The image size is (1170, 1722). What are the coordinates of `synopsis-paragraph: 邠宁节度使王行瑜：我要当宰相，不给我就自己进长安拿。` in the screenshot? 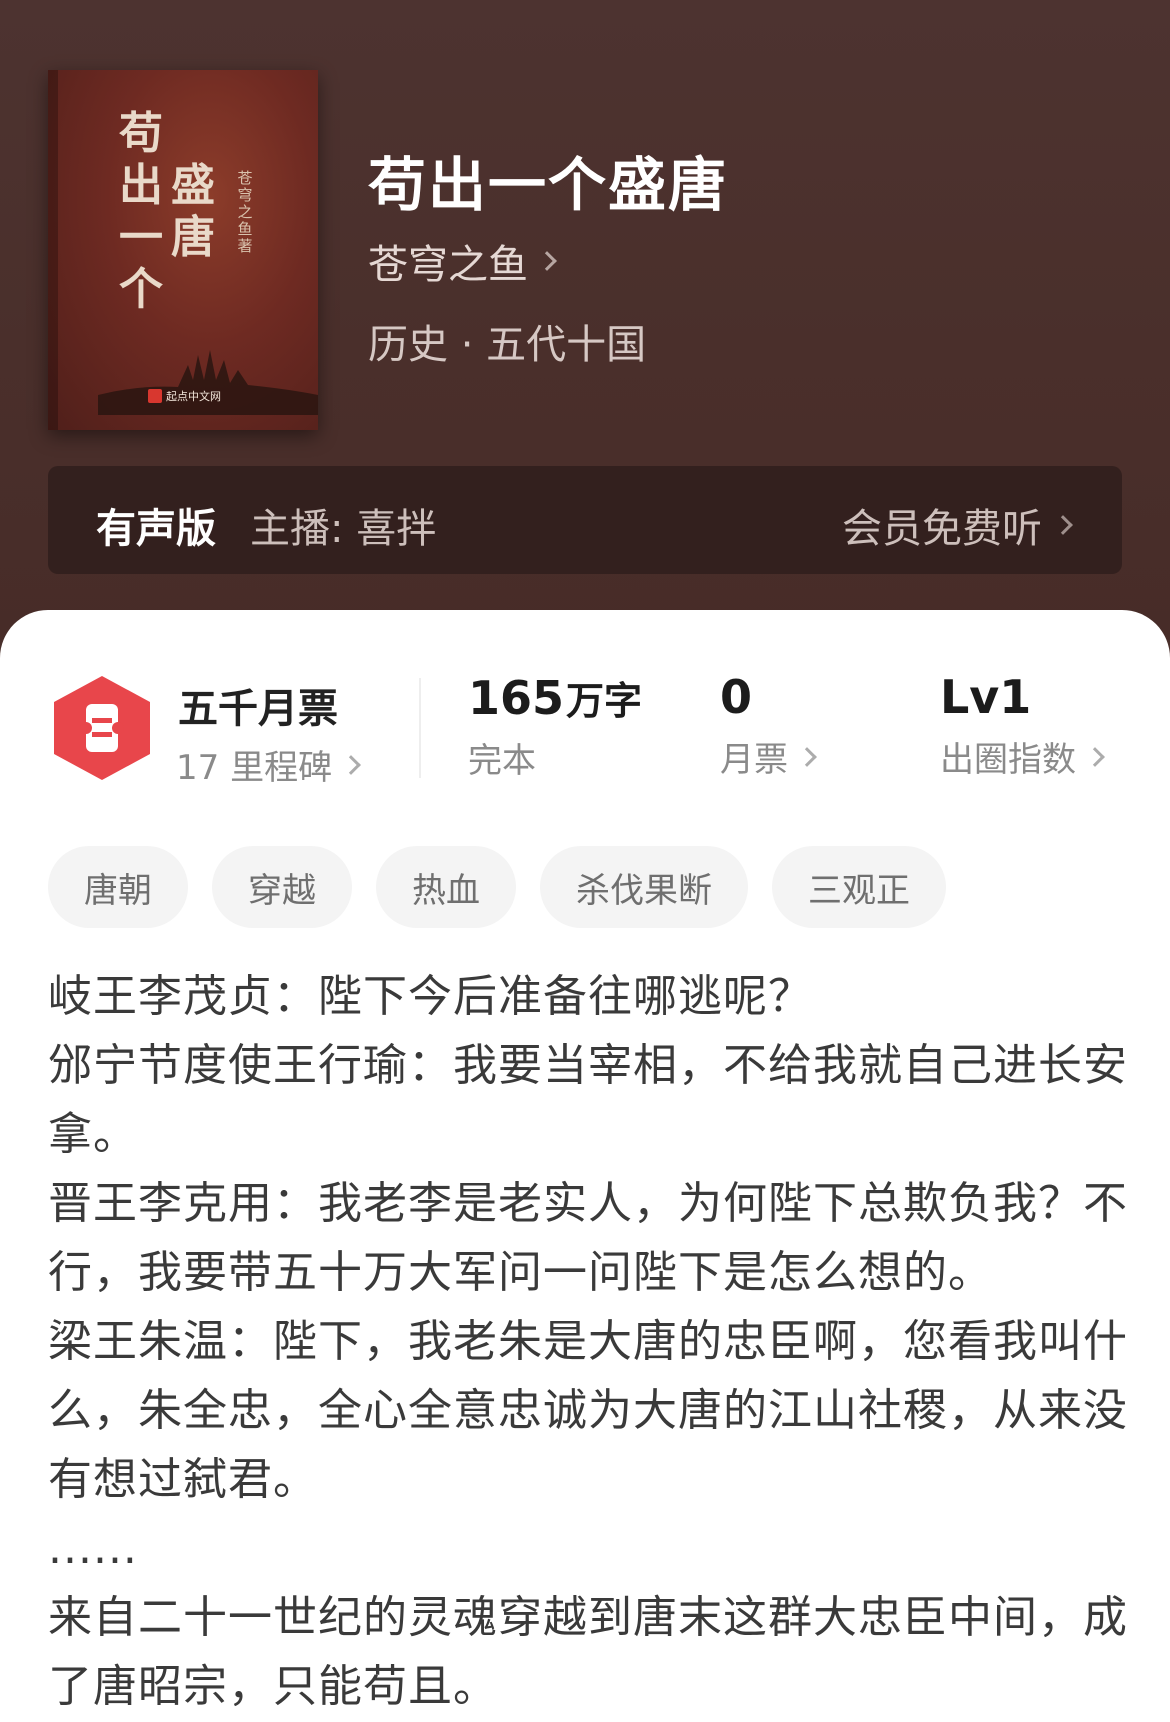 It's located at (588, 1100).